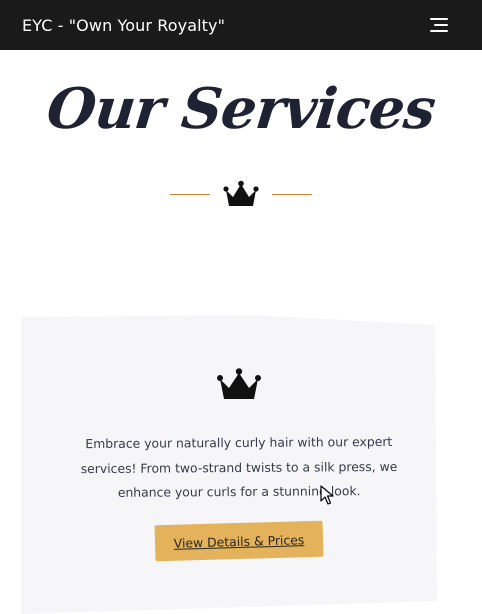 Image resolution: width=482 pixels, height=614 pixels. Describe the element at coordinates (123, 25) in the screenshot. I see `site-title: EYC - "Own Your Royalty"` at that location.